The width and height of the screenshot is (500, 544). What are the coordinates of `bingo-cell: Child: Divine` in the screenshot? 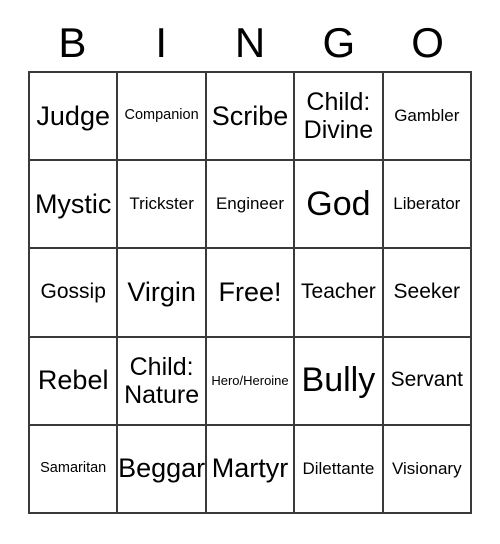 It's located at (339, 117).